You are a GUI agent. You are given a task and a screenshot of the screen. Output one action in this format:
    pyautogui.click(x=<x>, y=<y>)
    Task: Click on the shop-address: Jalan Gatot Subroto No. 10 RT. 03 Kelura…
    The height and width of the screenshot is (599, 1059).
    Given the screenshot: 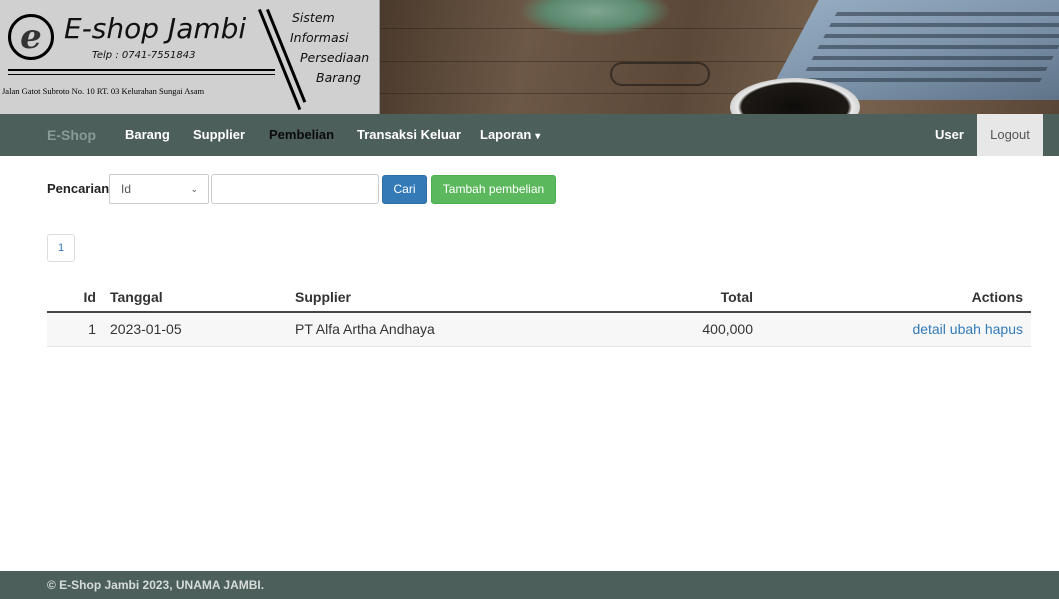 What is the action you would take?
    pyautogui.click(x=103, y=91)
    